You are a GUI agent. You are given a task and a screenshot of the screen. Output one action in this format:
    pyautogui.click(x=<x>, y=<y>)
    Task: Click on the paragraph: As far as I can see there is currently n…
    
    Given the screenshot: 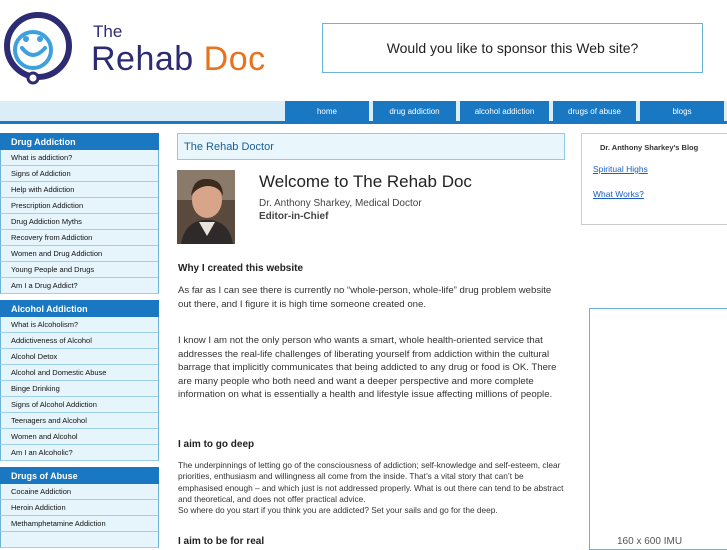 What is the action you would take?
    pyautogui.click(x=365, y=297)
    